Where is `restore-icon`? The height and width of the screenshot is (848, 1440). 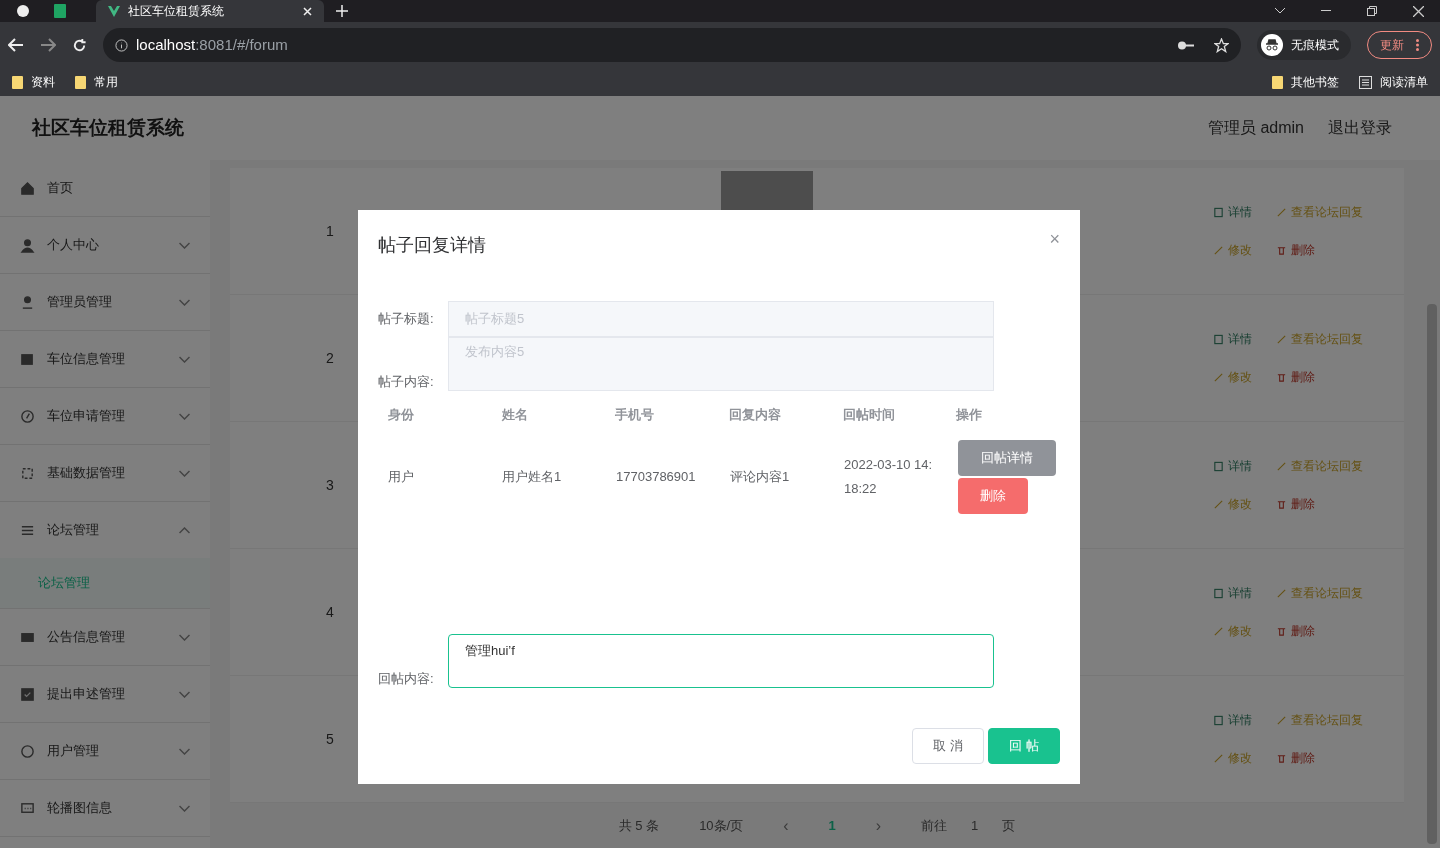 restore-icon is located at coordinates (1372, 11).